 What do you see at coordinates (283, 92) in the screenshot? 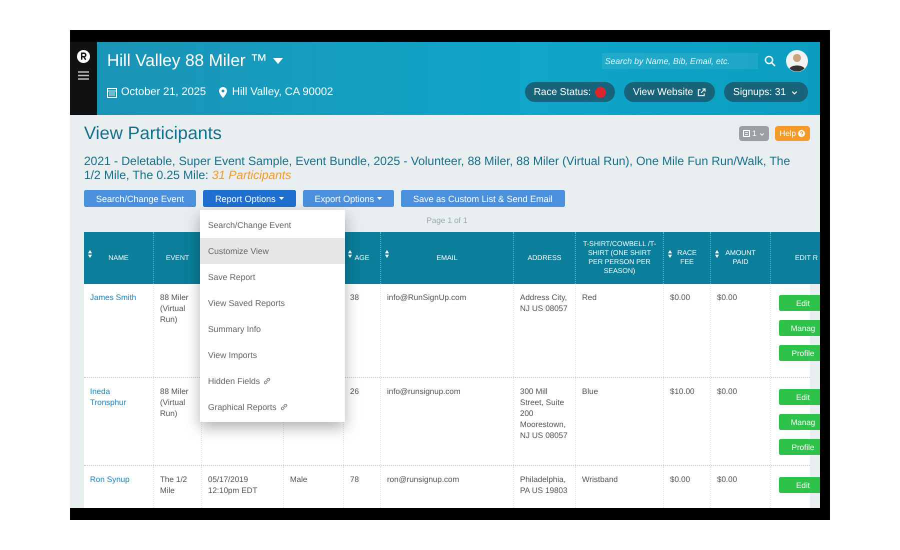
I see `race-location: Hill Valley, CA 90002` at bounding box center [283, 92].